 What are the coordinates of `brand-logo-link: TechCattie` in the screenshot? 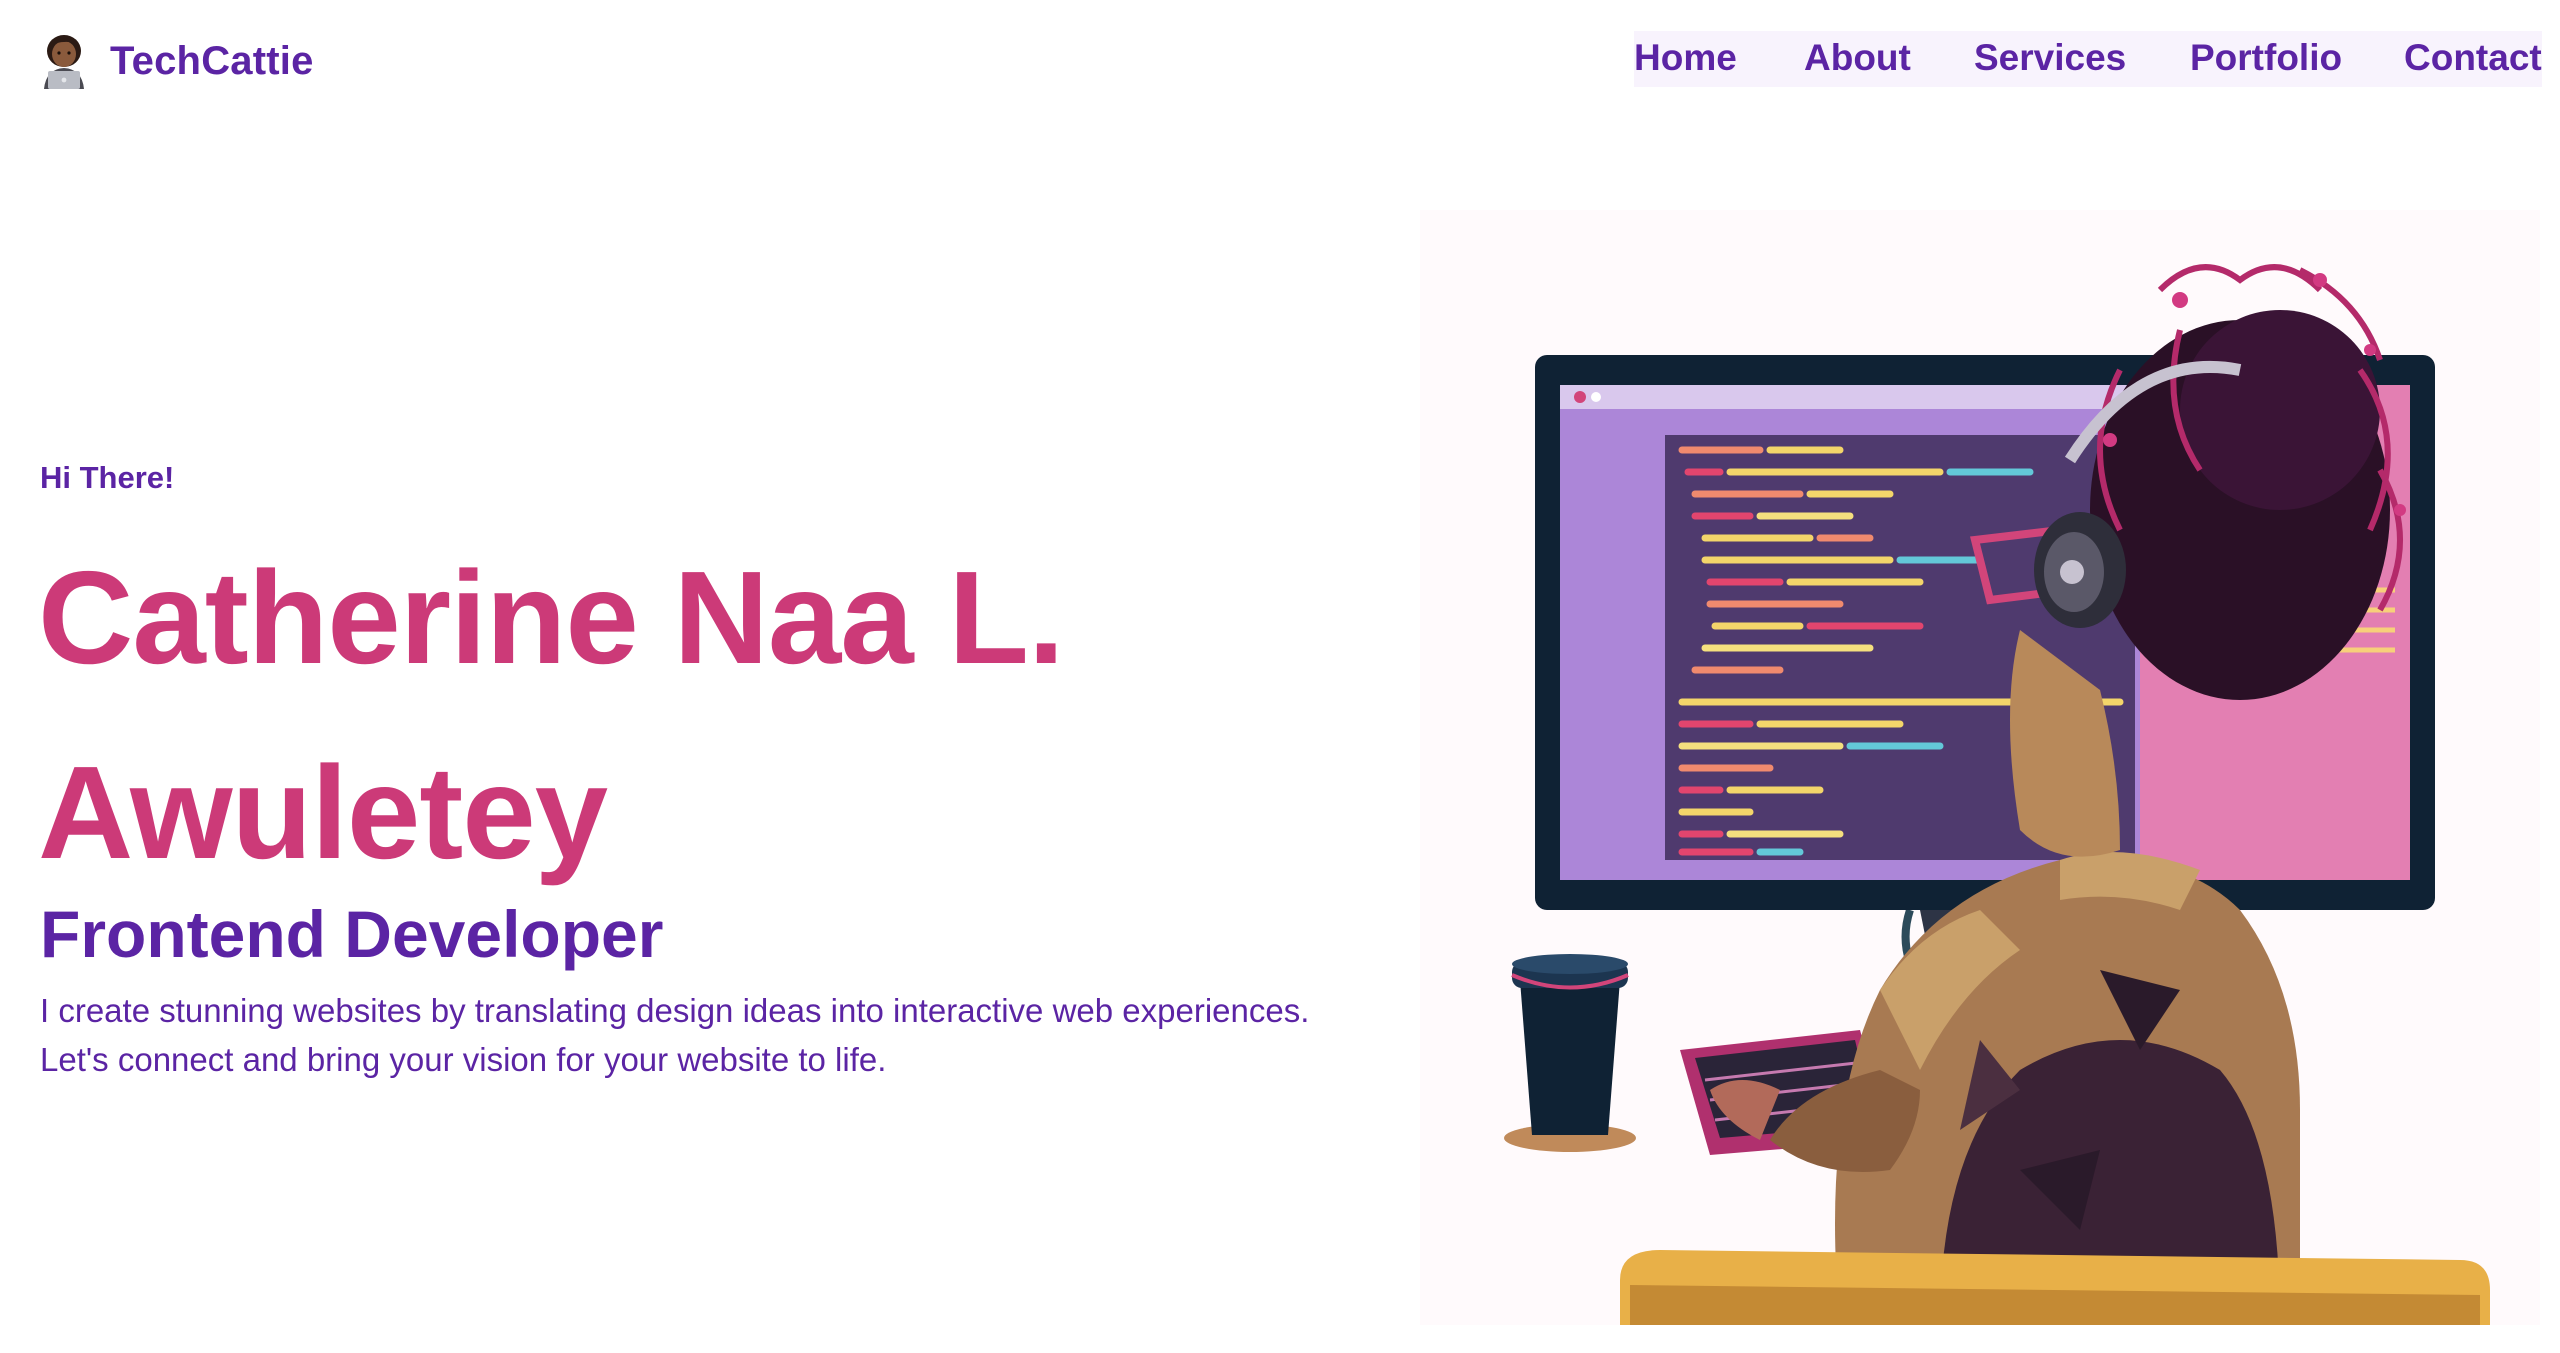 It's located at (176, 61).